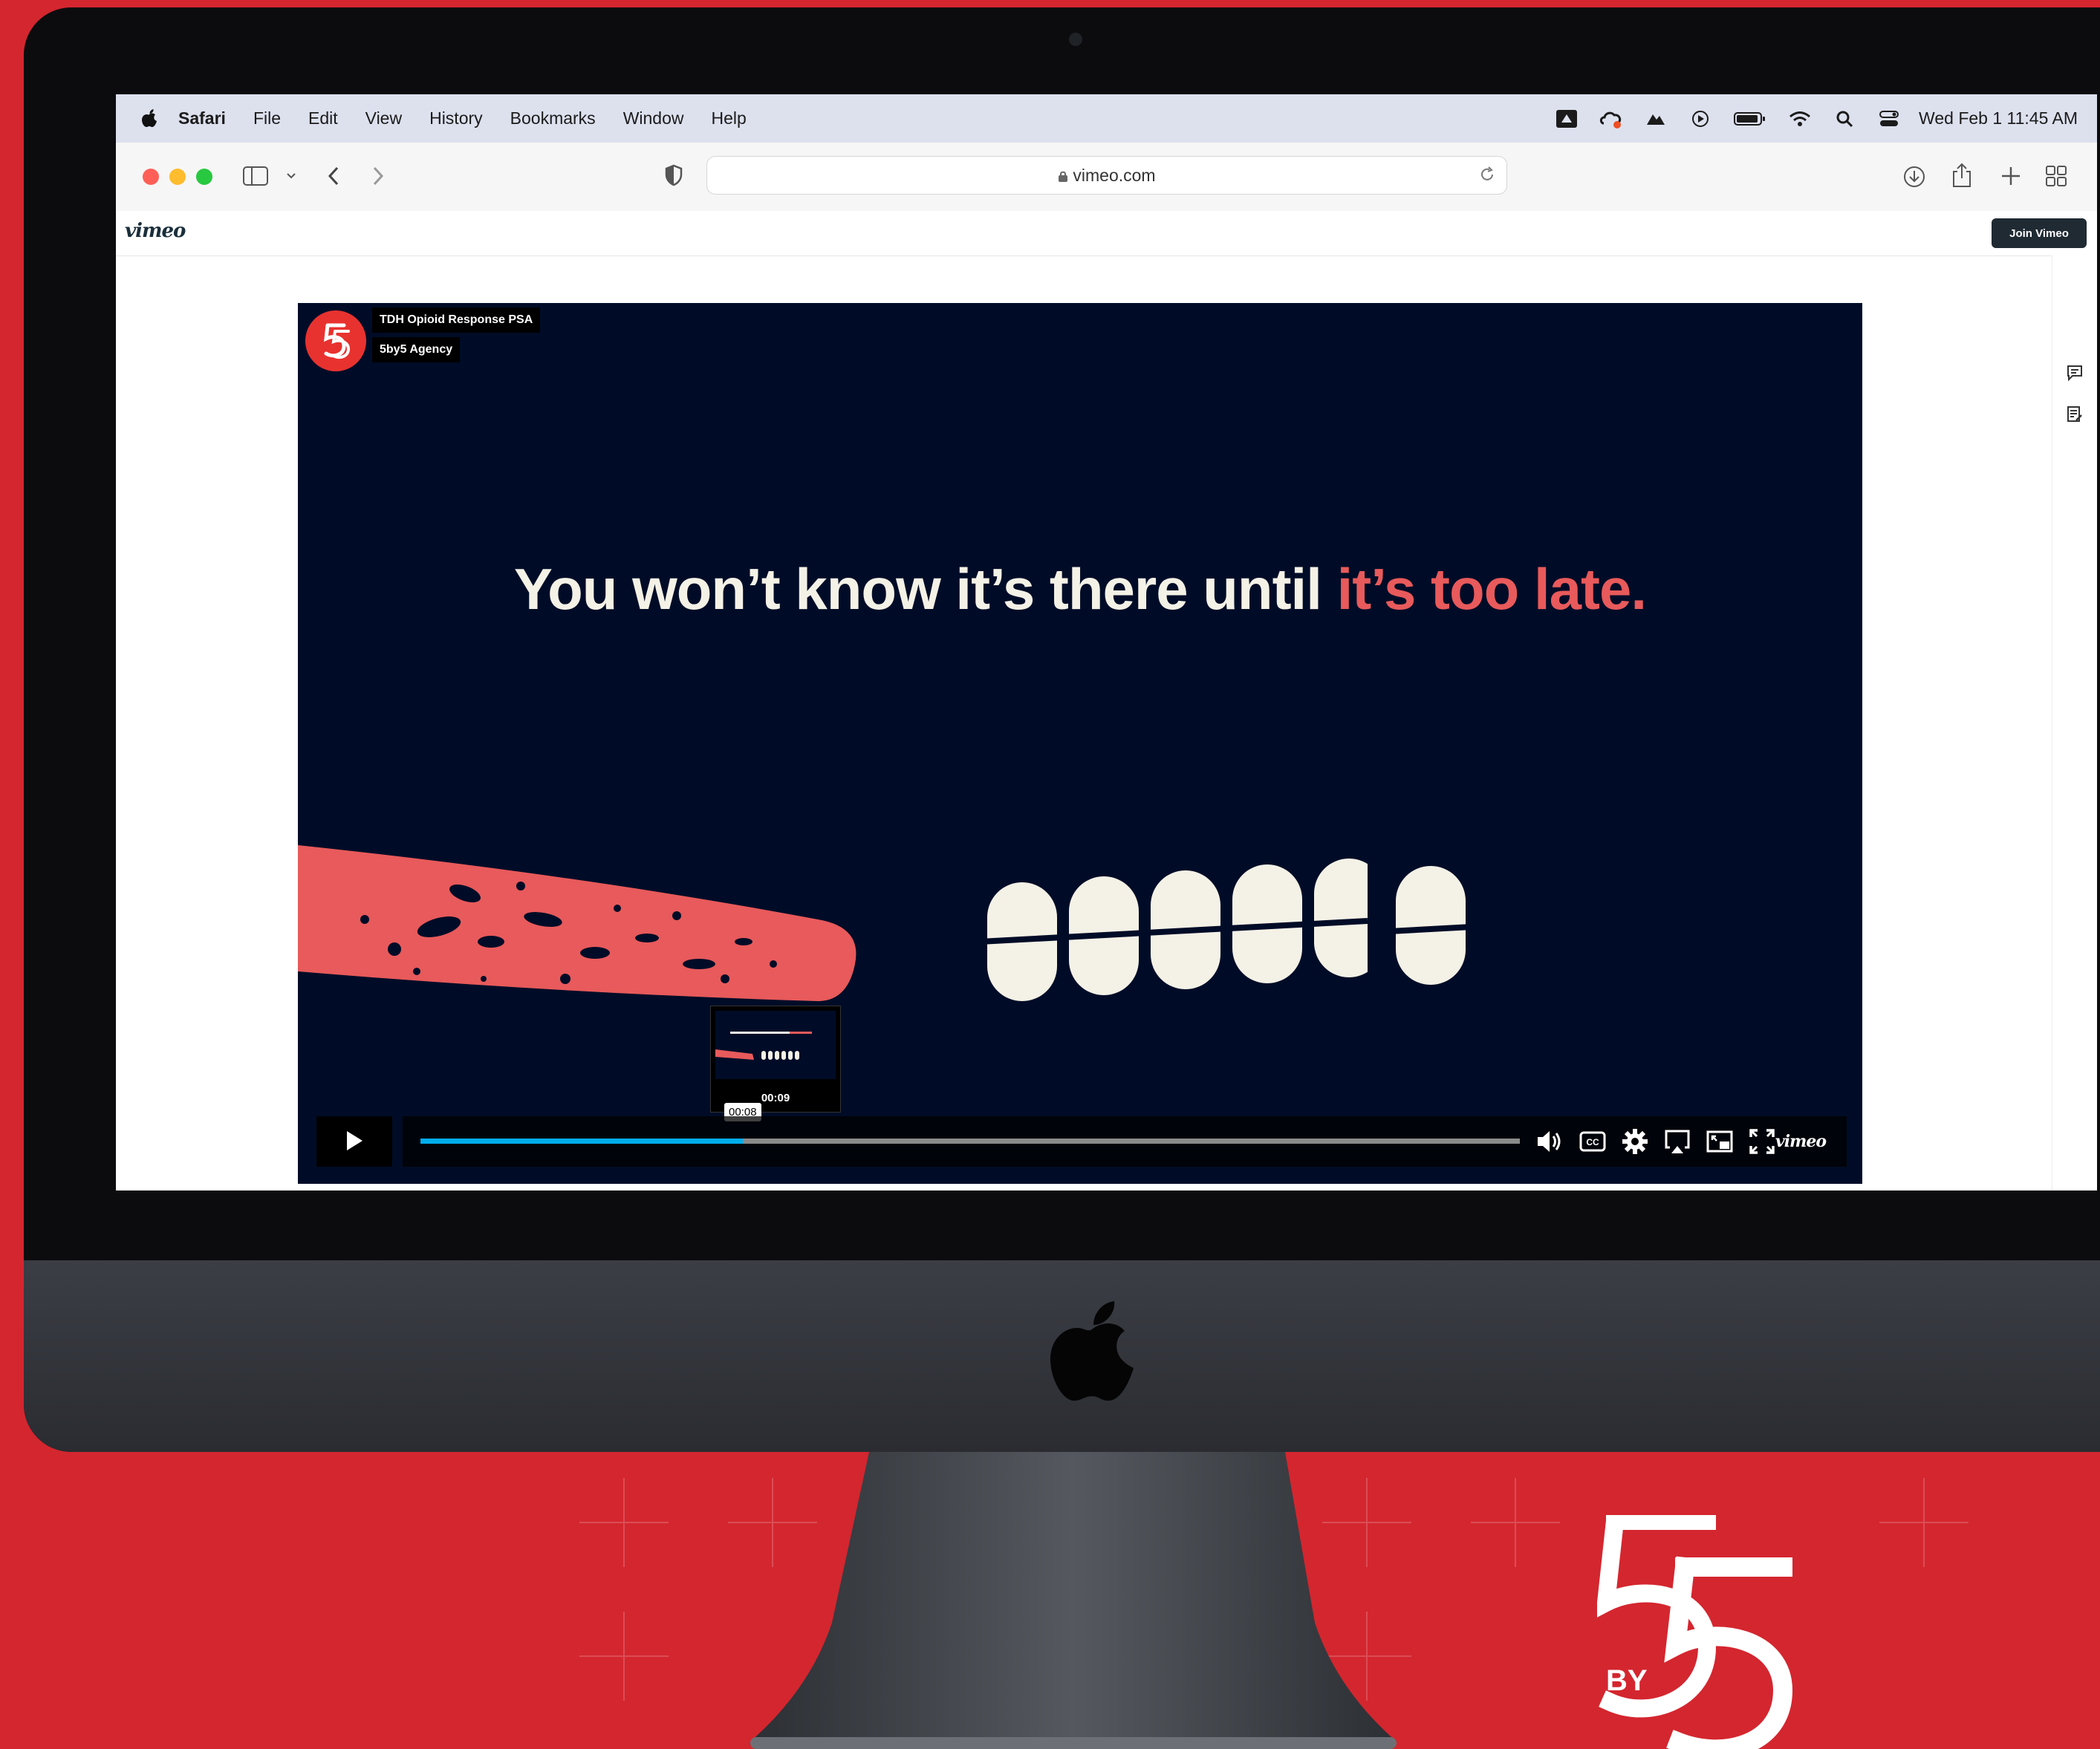  I want to click on preview-thumbnail, so click(775, 1045).